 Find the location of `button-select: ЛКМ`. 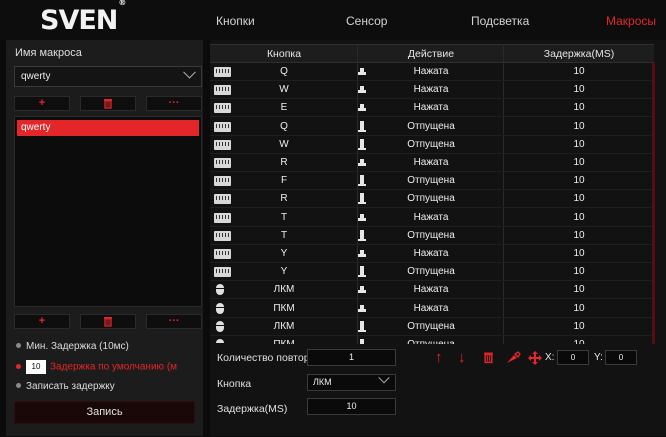

button-select: ЛКМ is located at coordinates (351, 381).